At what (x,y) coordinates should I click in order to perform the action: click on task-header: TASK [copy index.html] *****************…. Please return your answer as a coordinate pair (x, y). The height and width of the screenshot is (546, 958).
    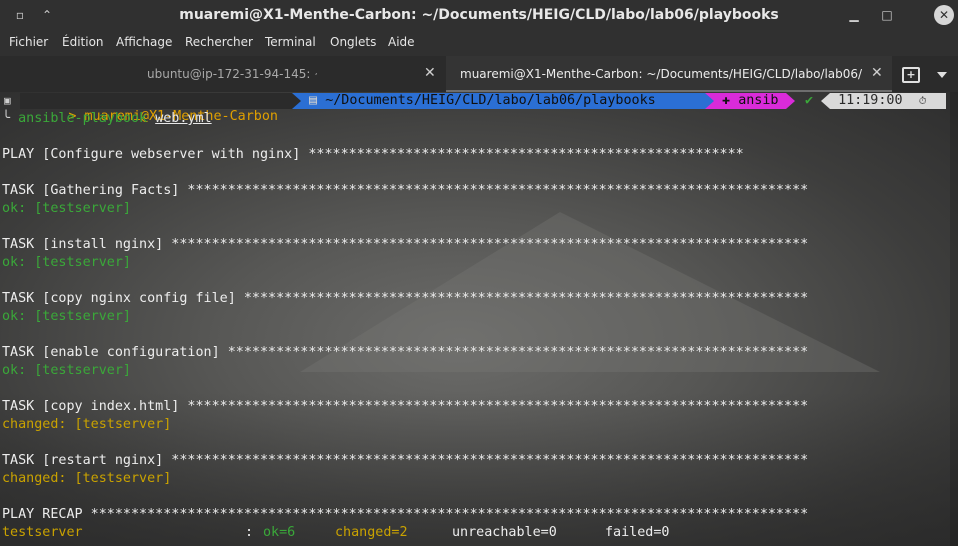
    Looking at the image, I should click on (405, 406).